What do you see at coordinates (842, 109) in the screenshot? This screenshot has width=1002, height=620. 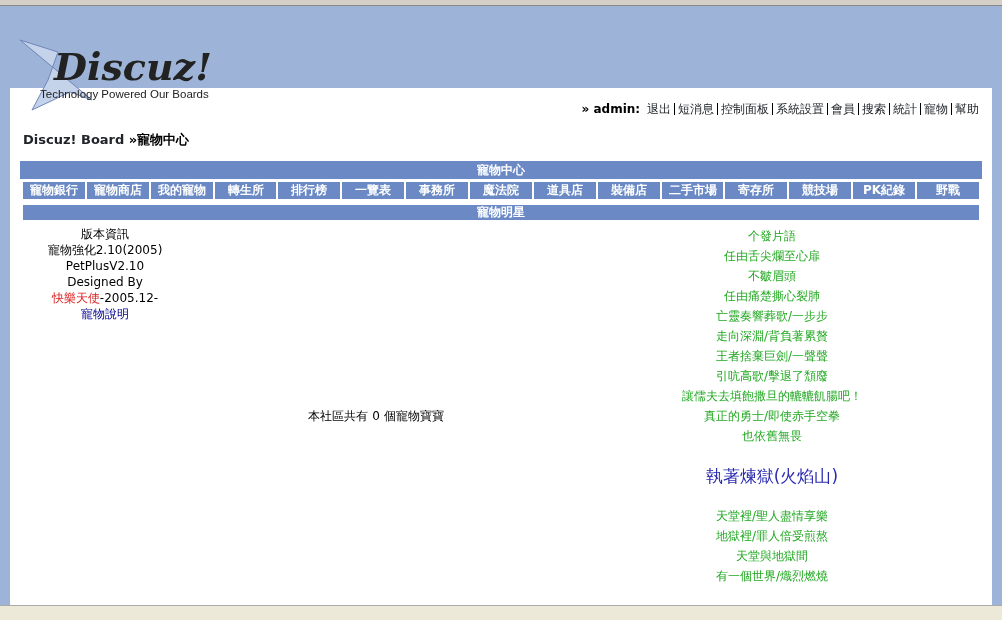 I see `header-link: 會員` at bounding box center [842, 109].